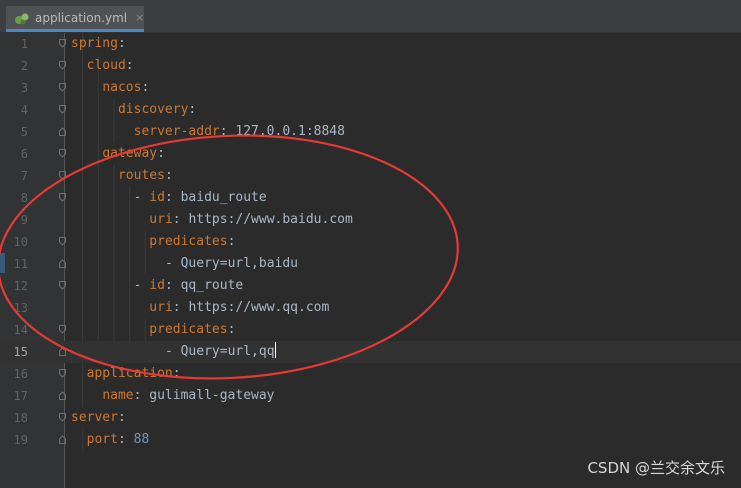  What do you see at coordinates (370, 264) in the screenshot?
I see `code-line: 11 - Query=url,baidu` at bounding box center [370, 264].